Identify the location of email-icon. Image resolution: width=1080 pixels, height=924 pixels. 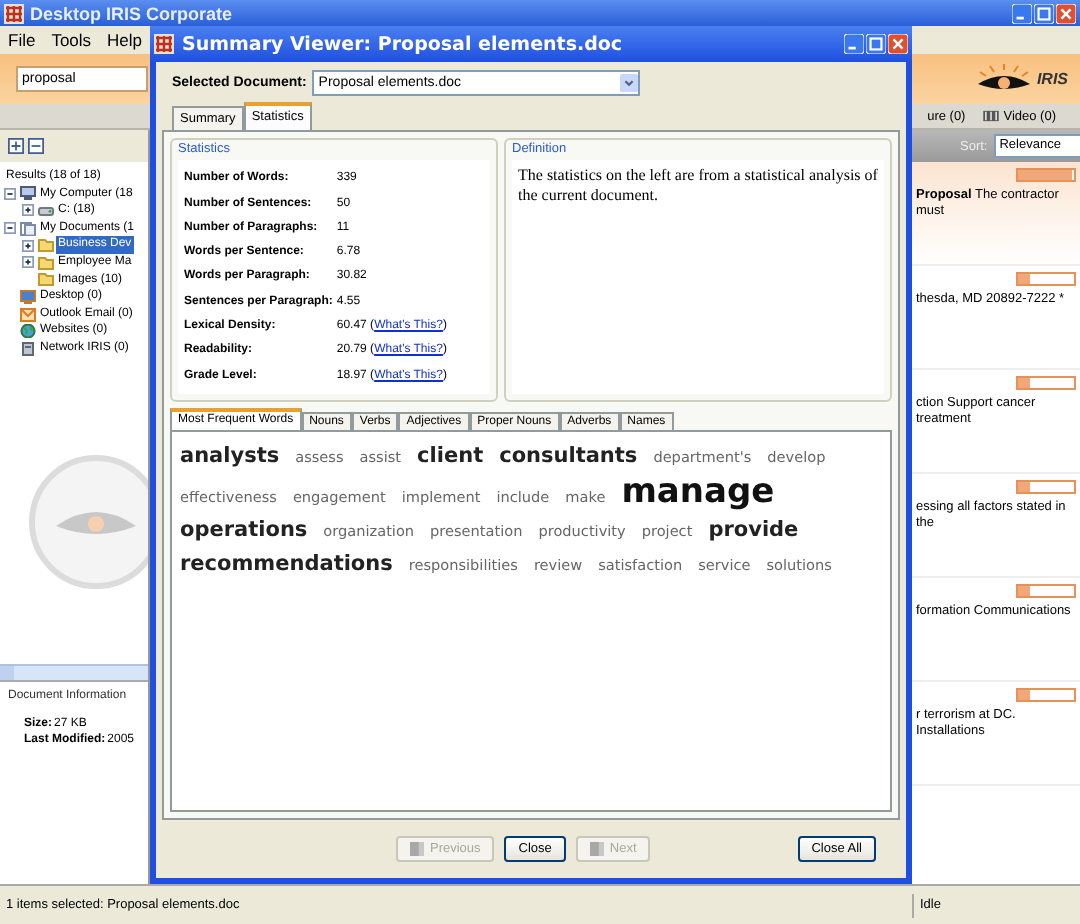
(28, 314).